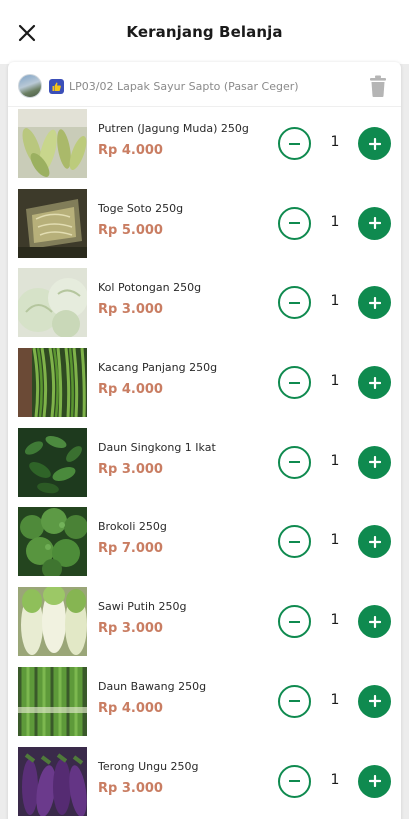  Describe the element at coordinates (184, 86) in the screenshot. I see `store-name: LP03/02 Lapak Sayur Sapto (Pasar Ceger)` at that location.